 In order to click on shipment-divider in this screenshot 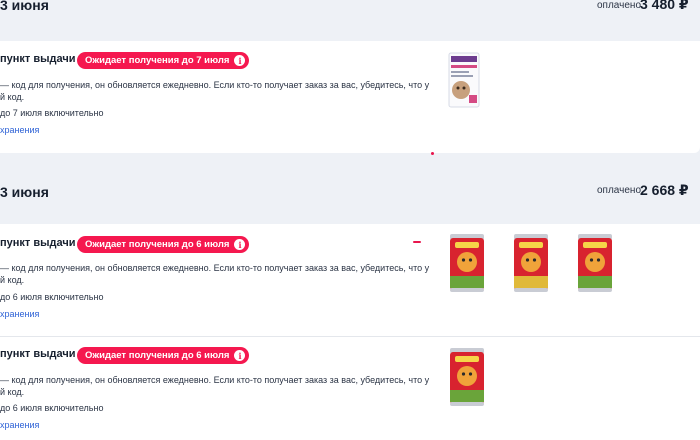, I will do `click(350, 336)`.